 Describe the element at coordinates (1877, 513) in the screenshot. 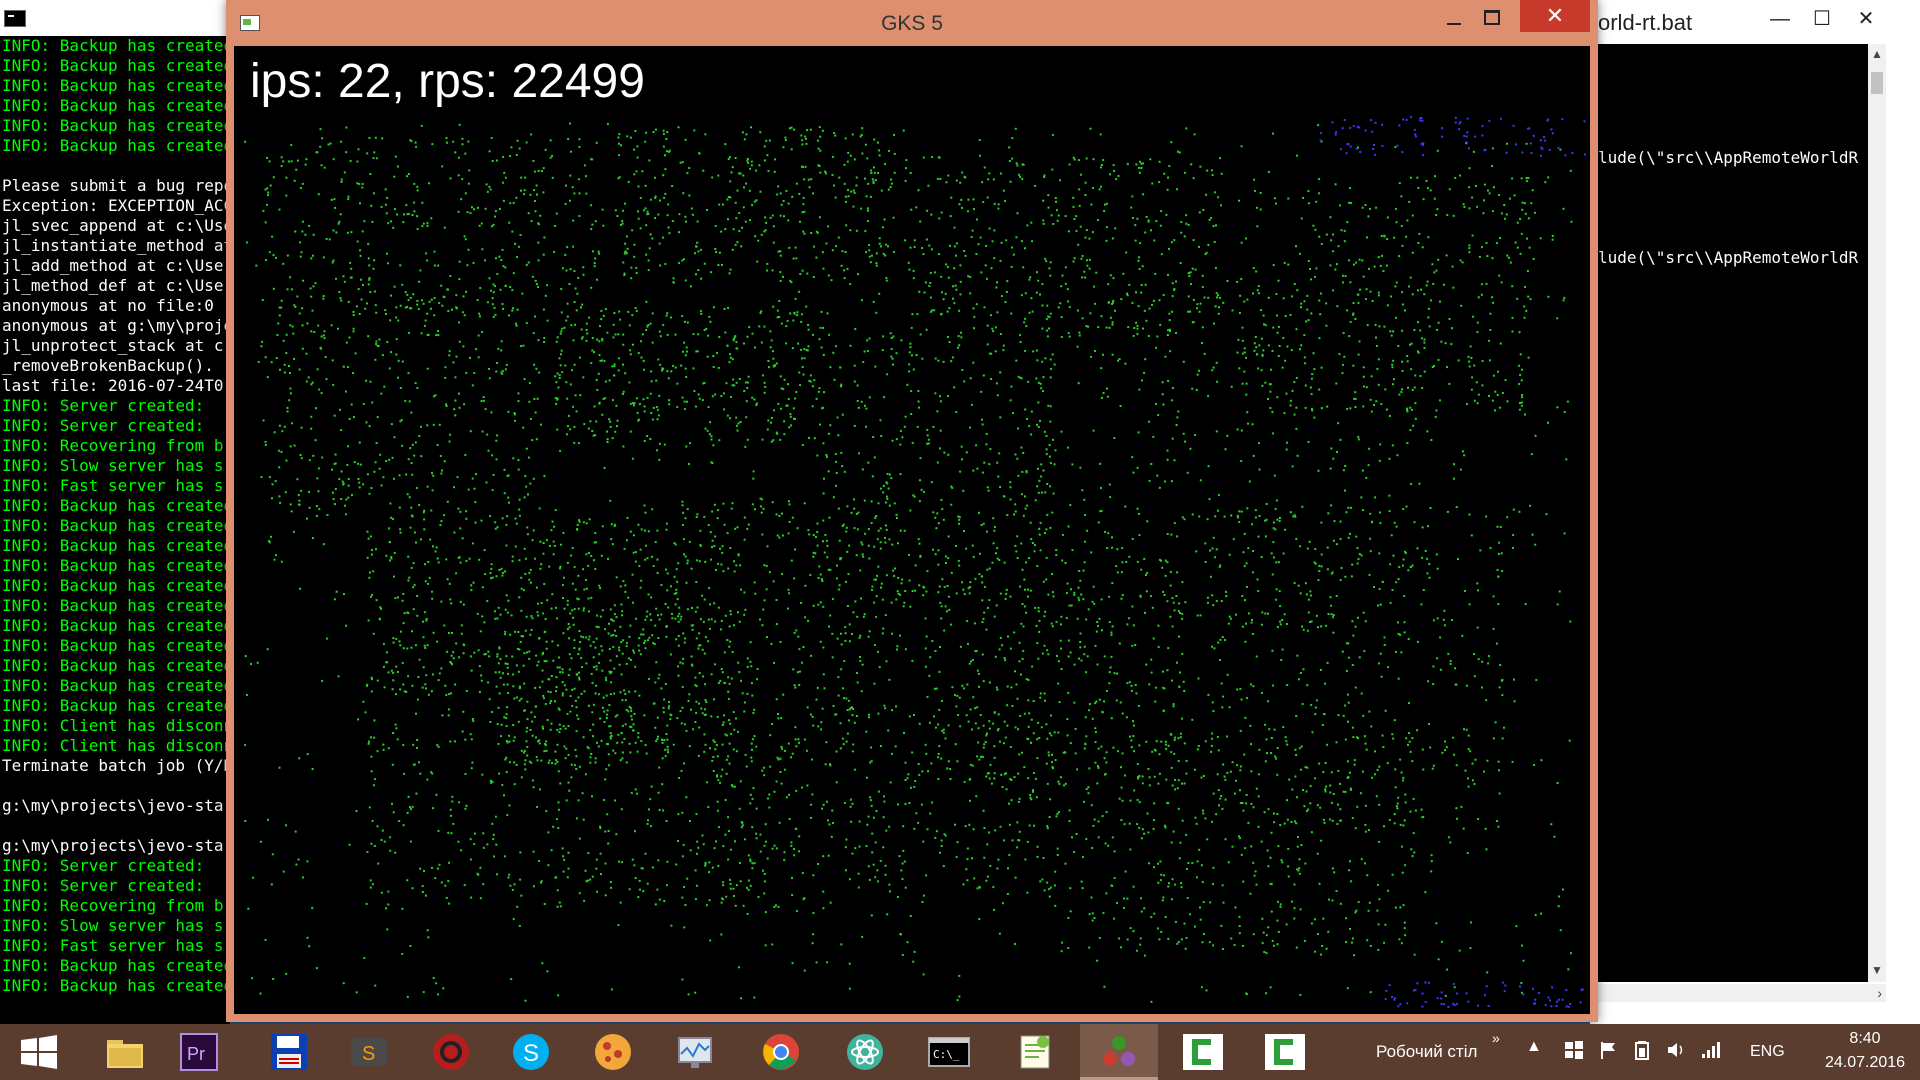

I see `vertical-scrollbar: ▲ ▼` at that location.